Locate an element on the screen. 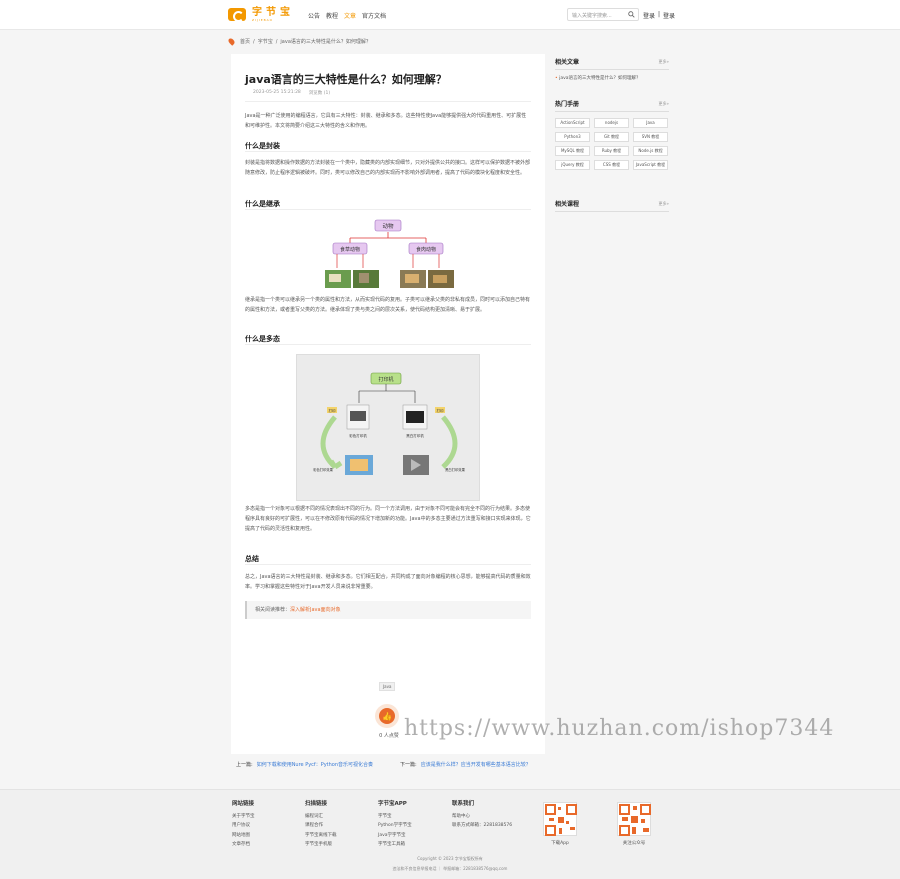  prev-link: 如何下载和使用Nure Pycf：Python音乐可视化合奏 is located at coordinates (315, 765).